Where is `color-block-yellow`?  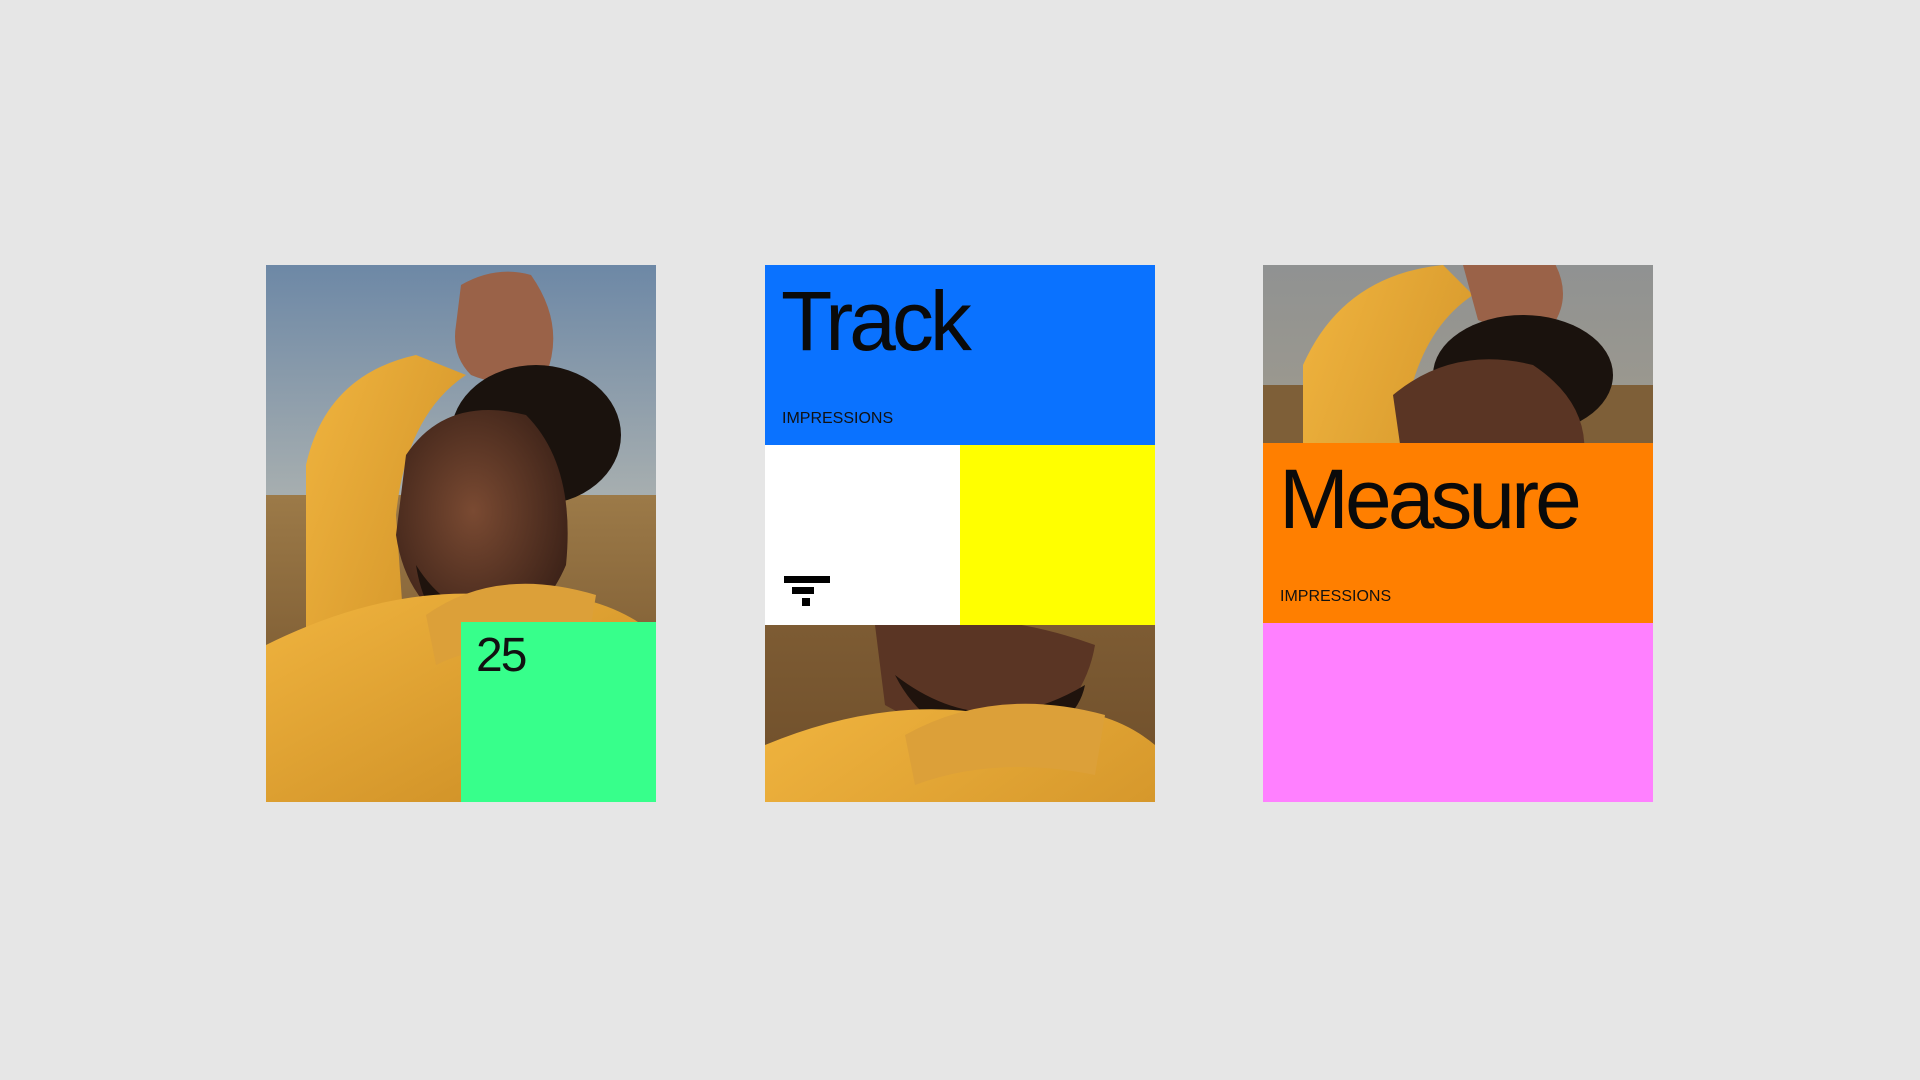 color-block-yellow is located at coordinates (1057, 535).